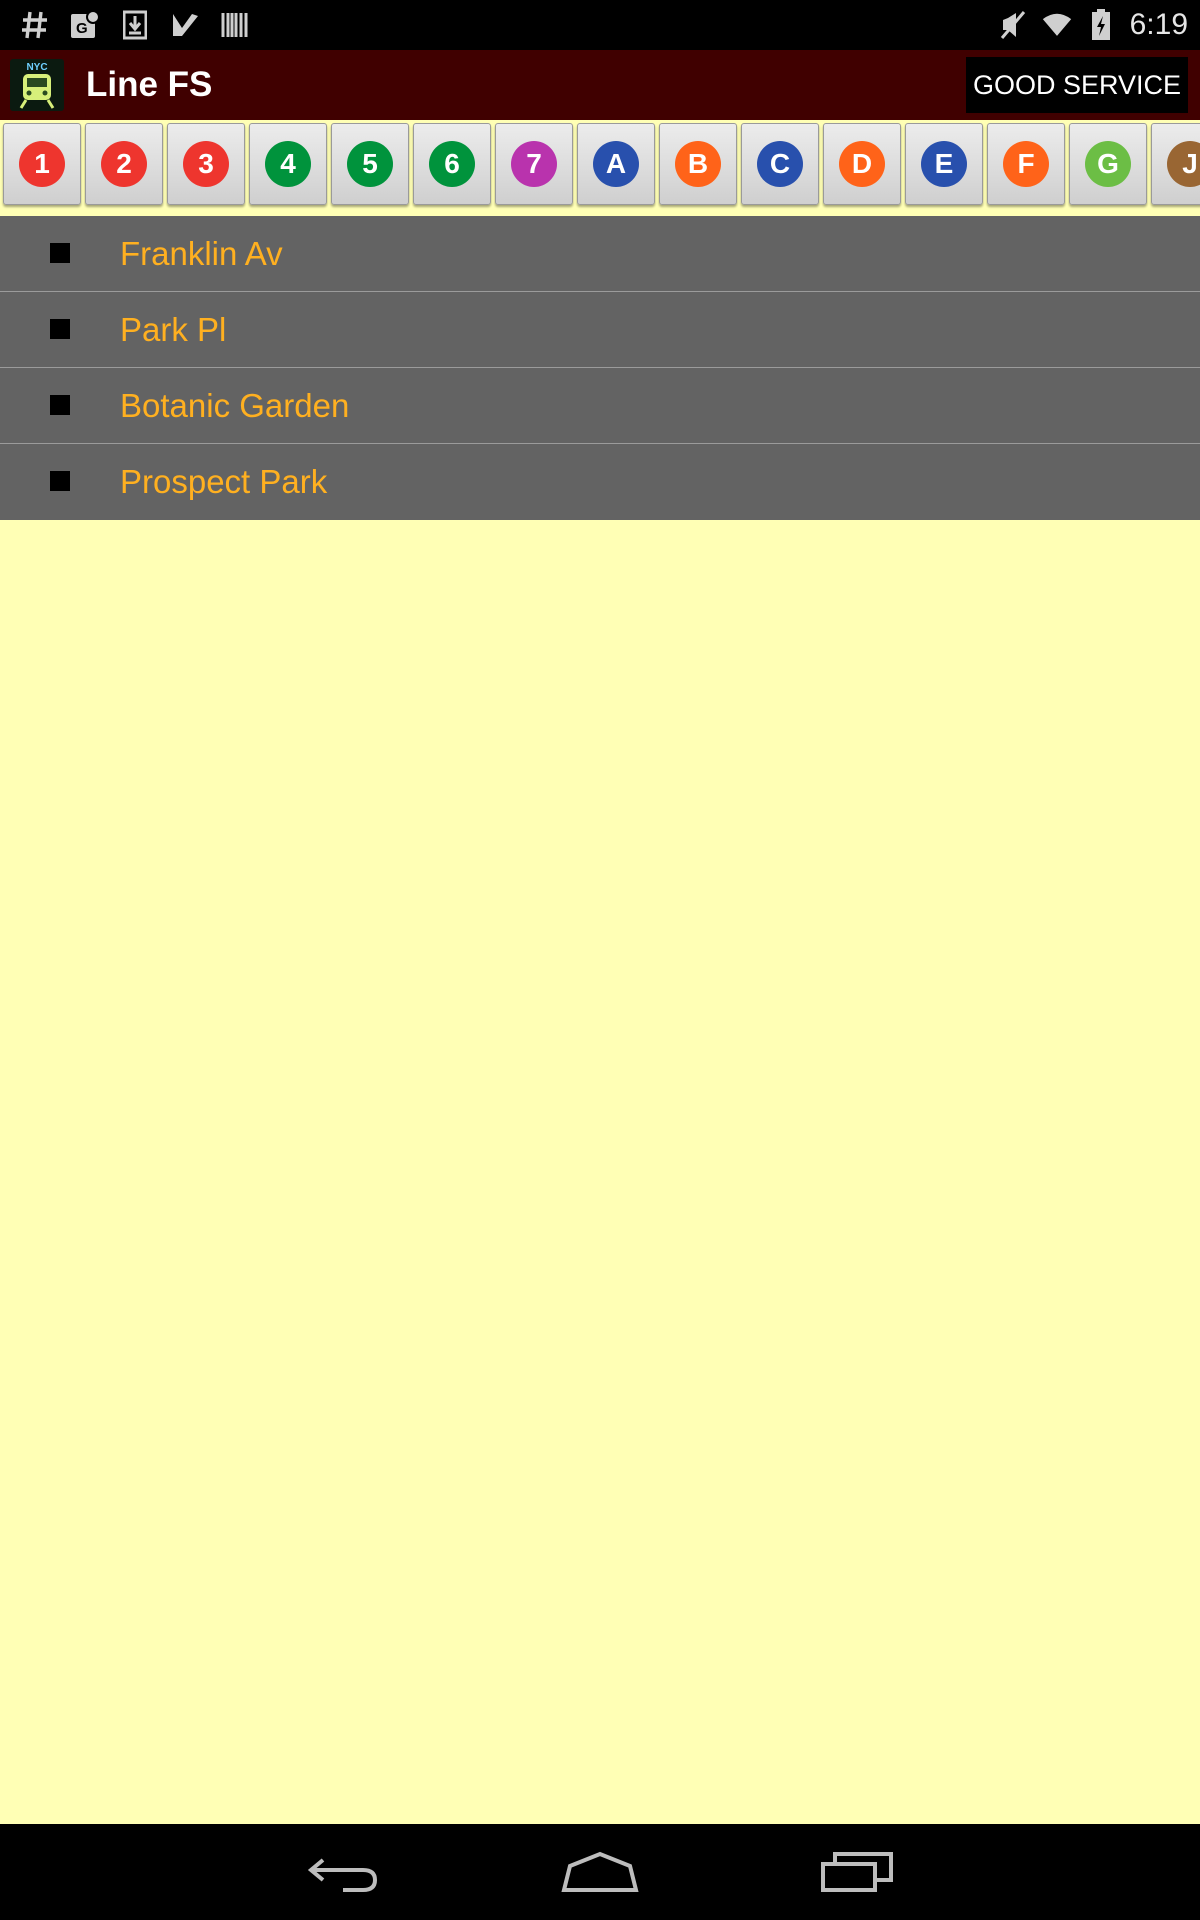 Image resolution: width=1200 pixels, height=1920 pixels. I want to click on line-button-5: 5, so click(370, 164).